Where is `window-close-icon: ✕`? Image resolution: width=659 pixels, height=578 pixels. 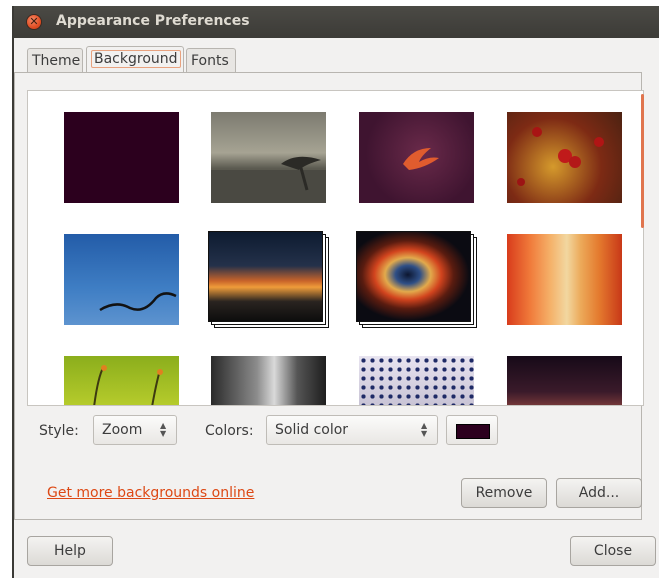
window-close-icon: ✕ is located at coordinates (34, 22).